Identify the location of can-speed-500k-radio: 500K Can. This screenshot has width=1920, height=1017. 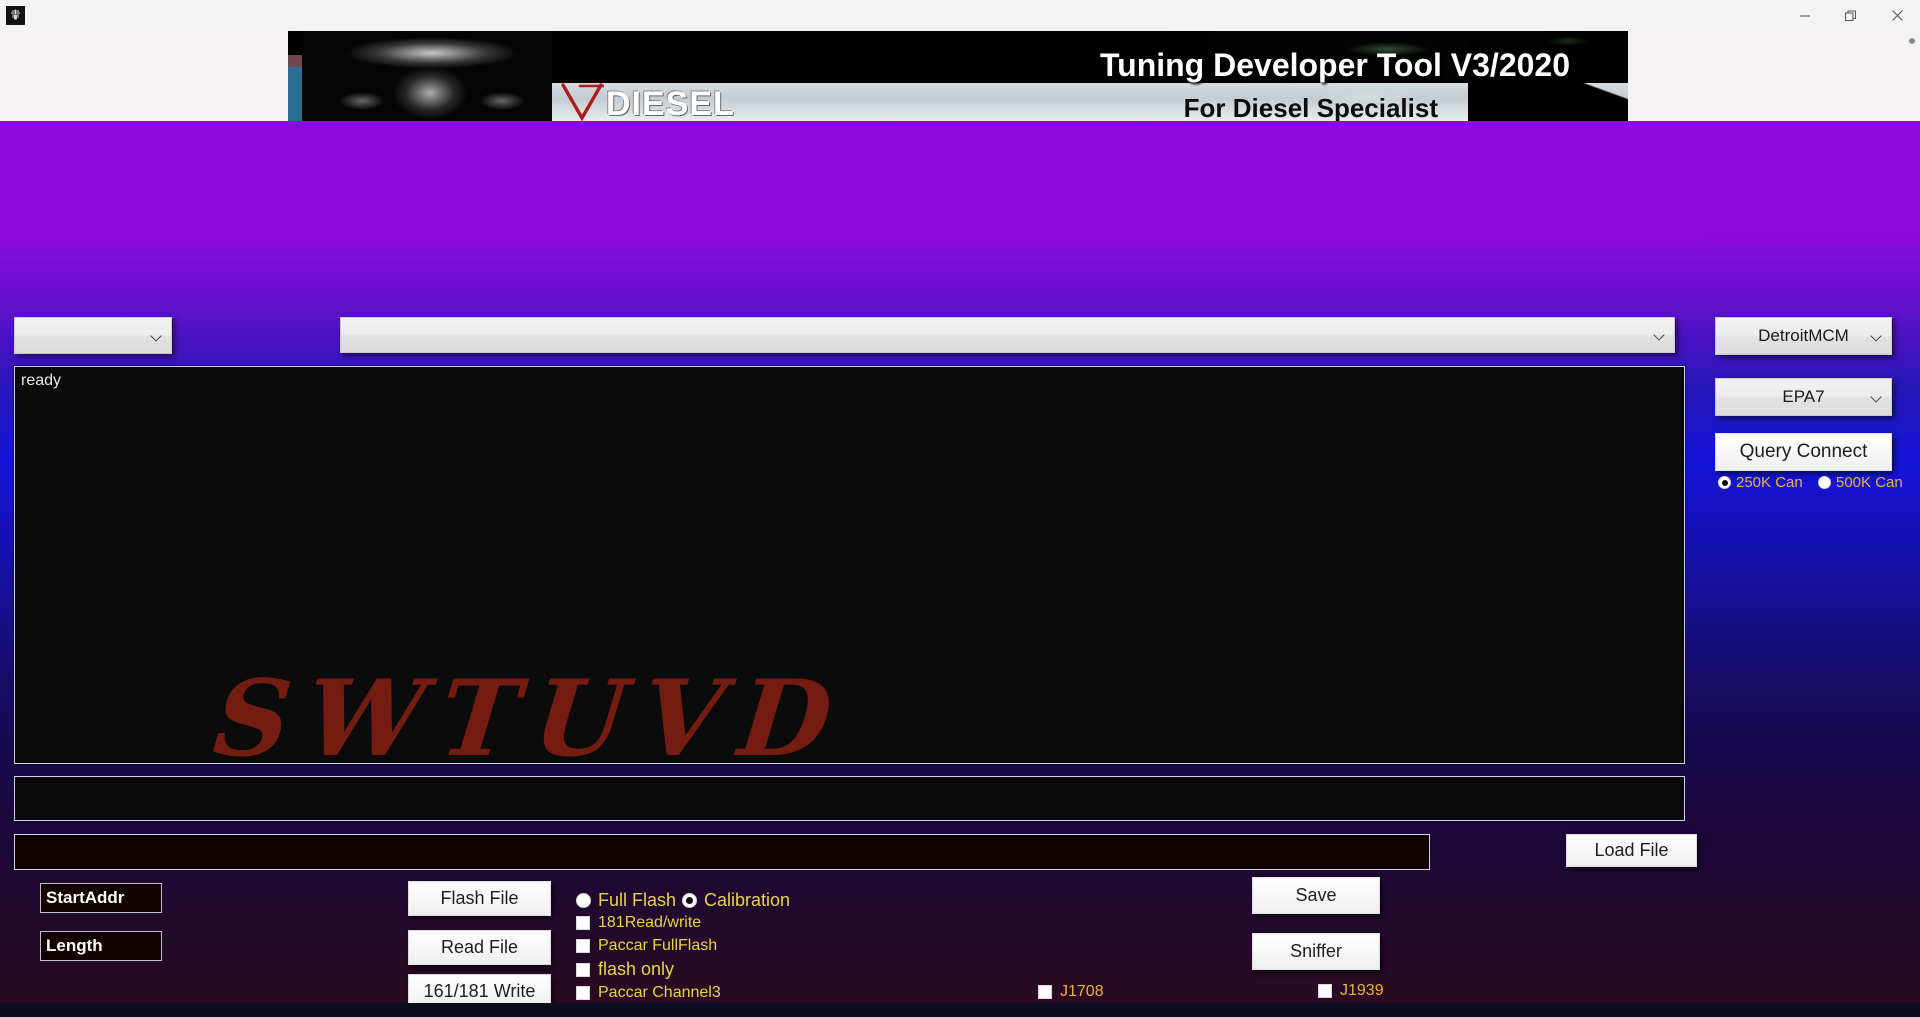
(1860, 482).